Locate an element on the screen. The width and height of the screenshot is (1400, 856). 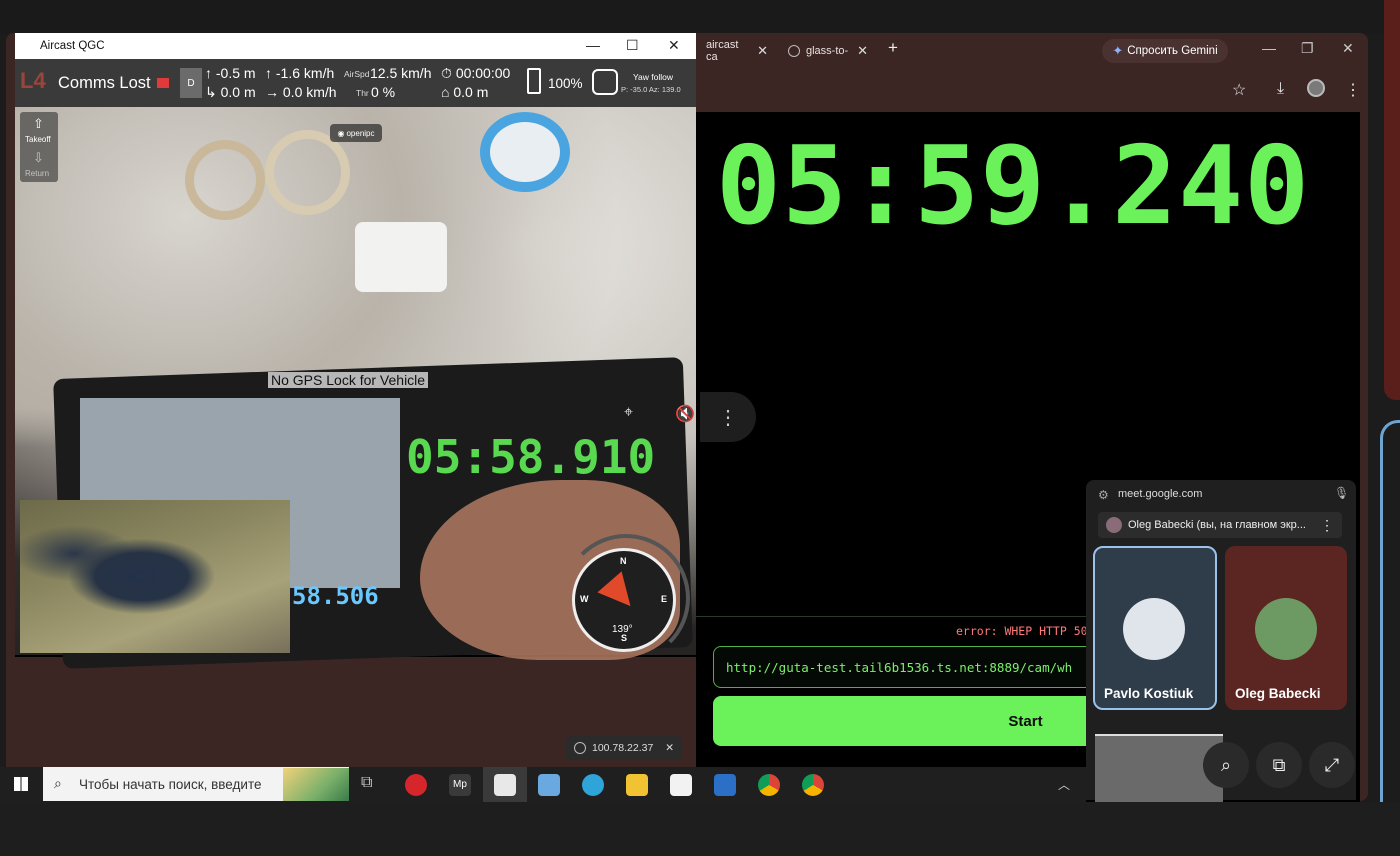
battery-percent: 100% is located at coordinates (565, 83).